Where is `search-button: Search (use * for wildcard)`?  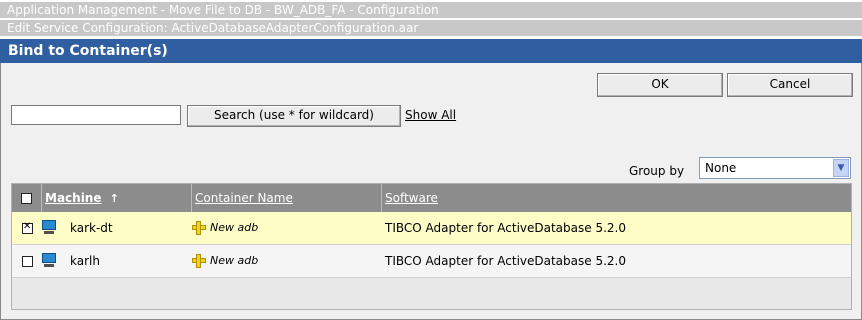 search-button: Search (use * for wildcard) is located at coordinates (294, 116).